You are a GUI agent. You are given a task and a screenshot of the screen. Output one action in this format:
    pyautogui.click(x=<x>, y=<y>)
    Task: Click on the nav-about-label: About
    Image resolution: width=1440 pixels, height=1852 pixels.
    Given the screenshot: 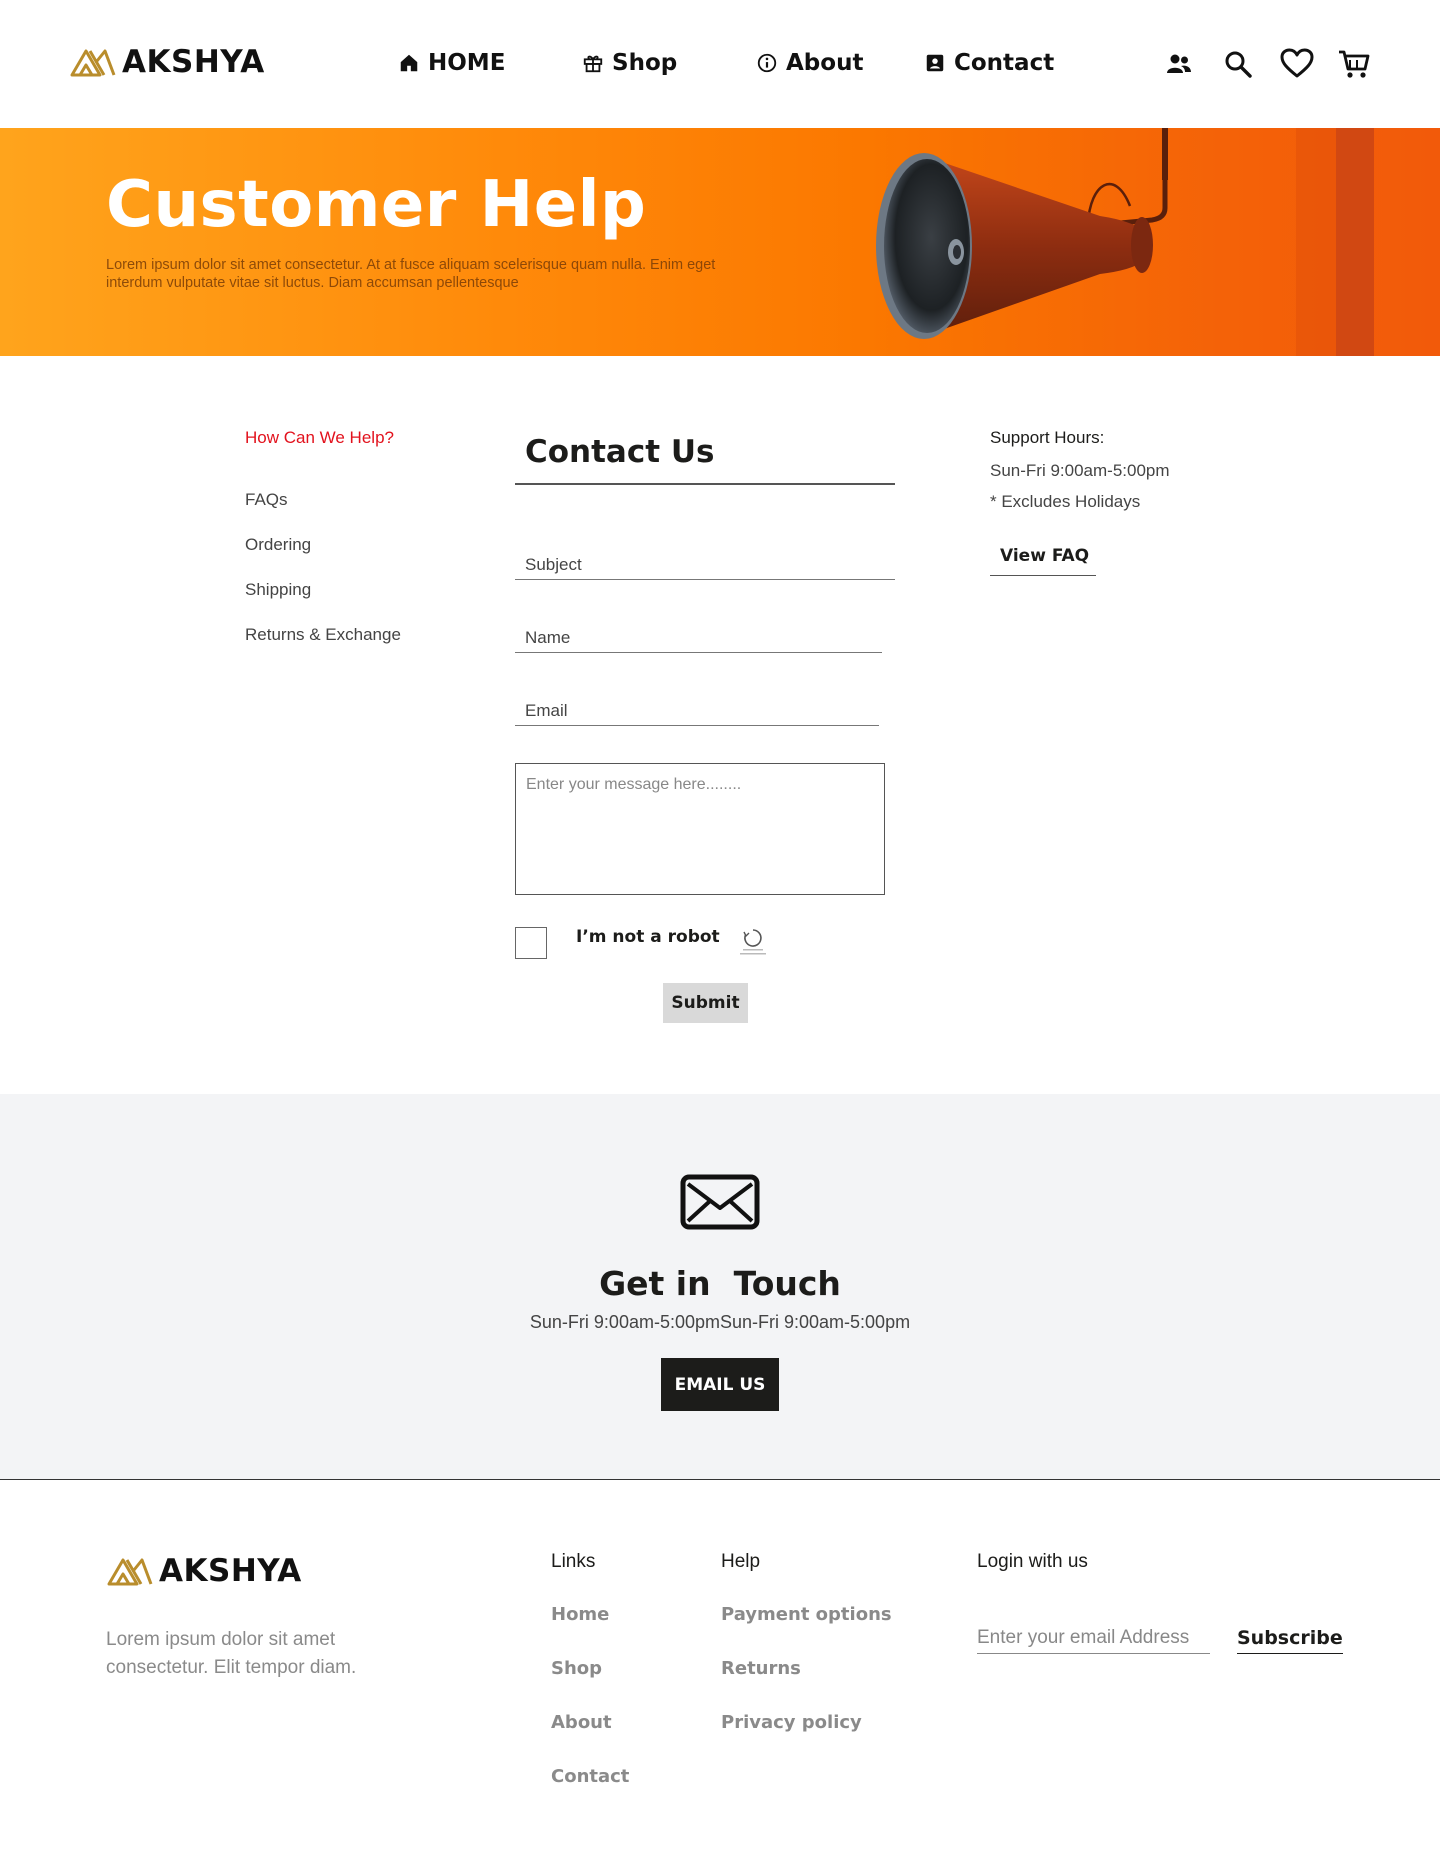 What is the action you would take?
    pyautogui.click(x=825, y=63)
    